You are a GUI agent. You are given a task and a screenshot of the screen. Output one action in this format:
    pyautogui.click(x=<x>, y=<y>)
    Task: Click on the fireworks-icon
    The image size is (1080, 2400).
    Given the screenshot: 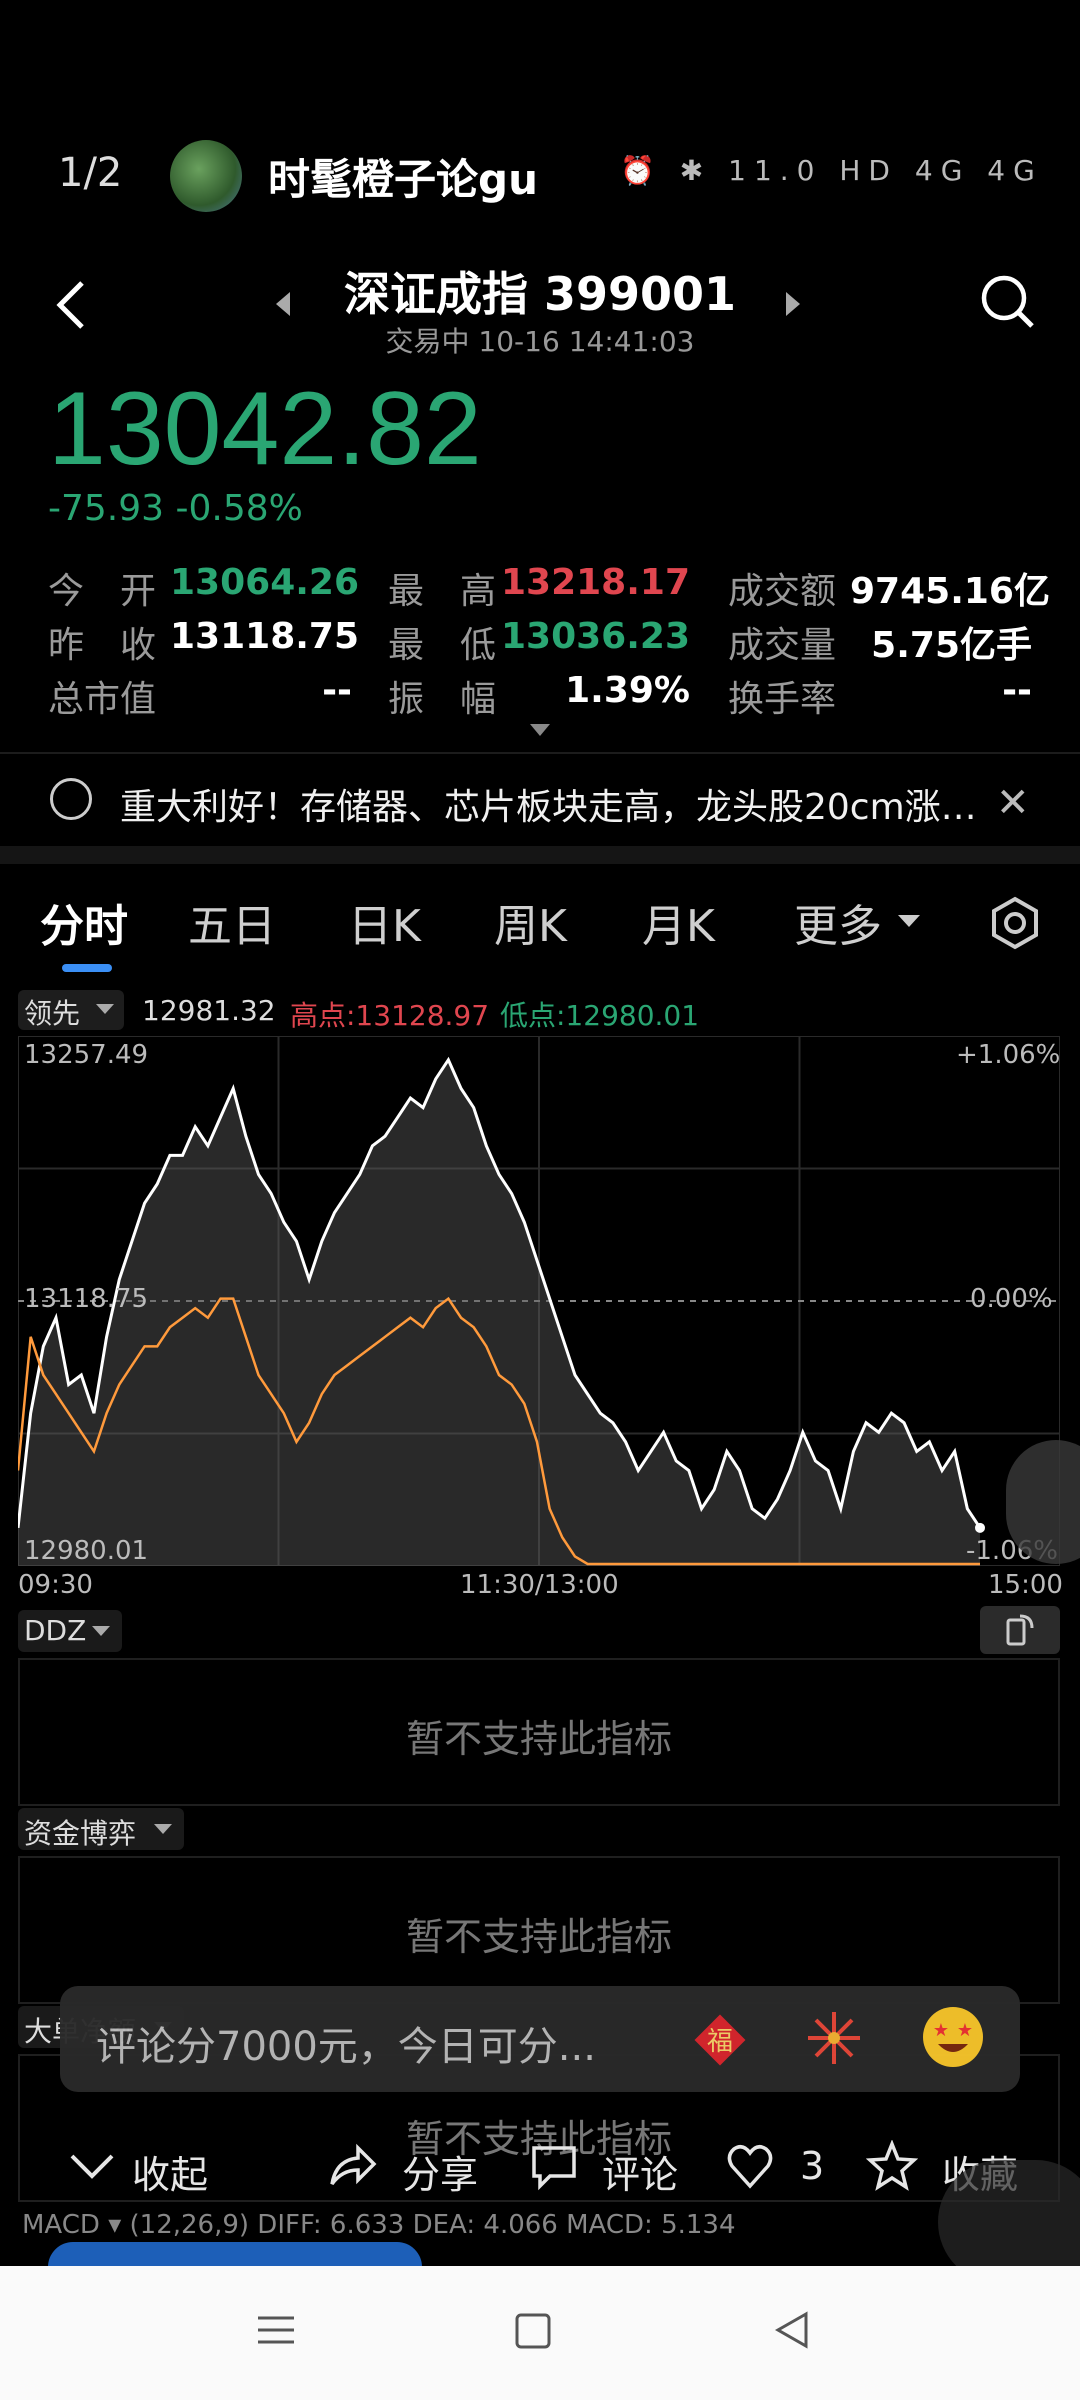 What is the action you would take?
    pyautogui.click(x=834, y=2038)
    